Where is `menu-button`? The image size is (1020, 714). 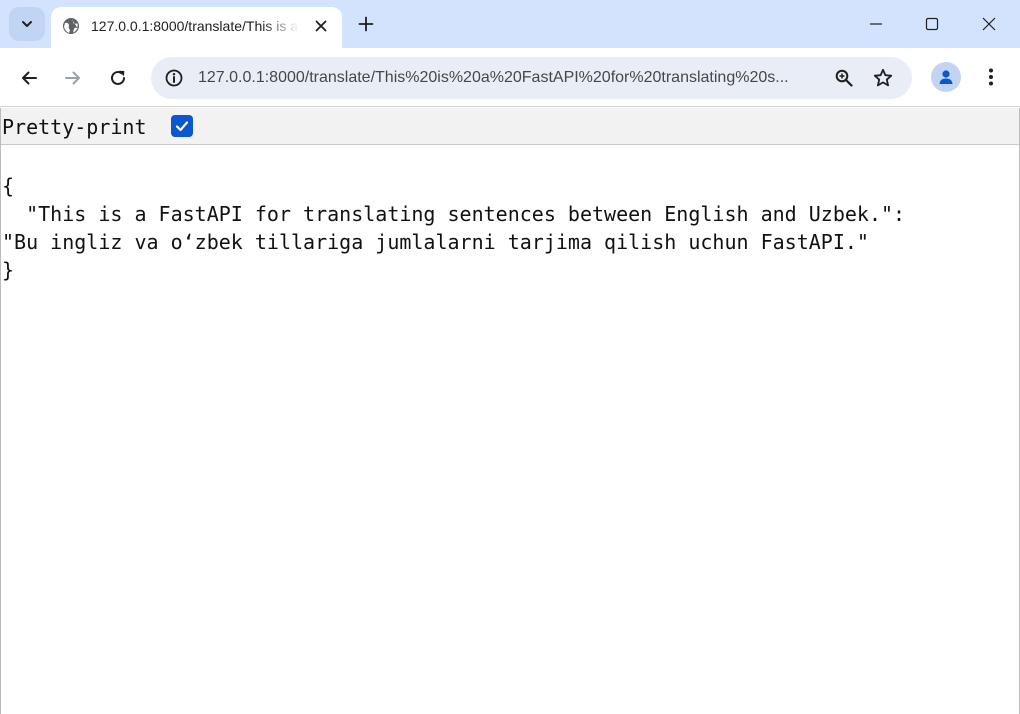
menu-button is located at coordinates (991, 77).